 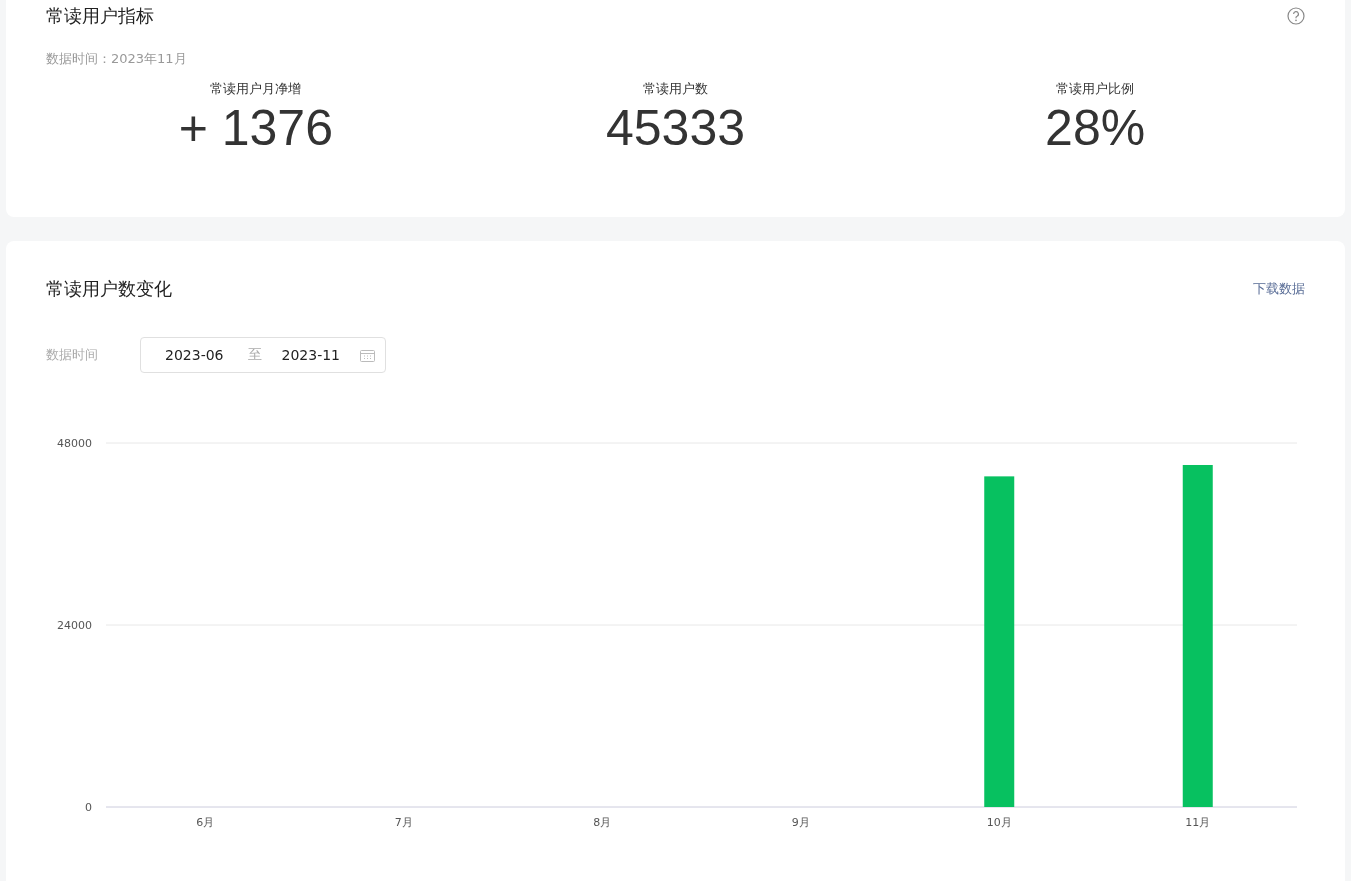 I want to click on date-range-field: 2023-06 至 2023-11, so click(x=263, y=355).